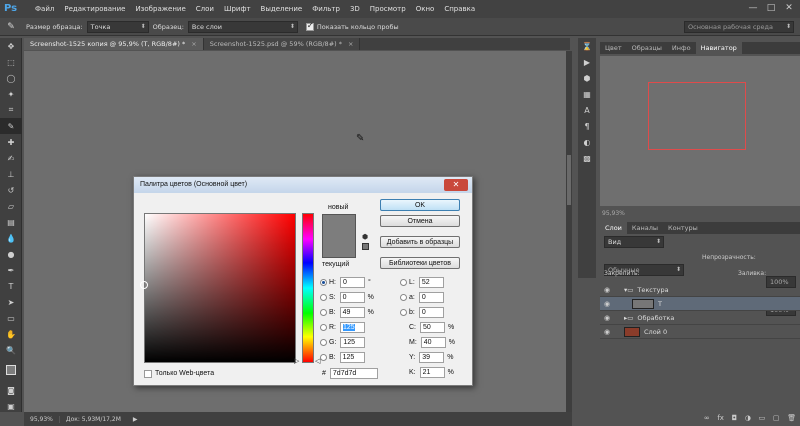  Describe the element at coordinates (432, 327) in the screenshot. I see `c-input: 50` at that location.